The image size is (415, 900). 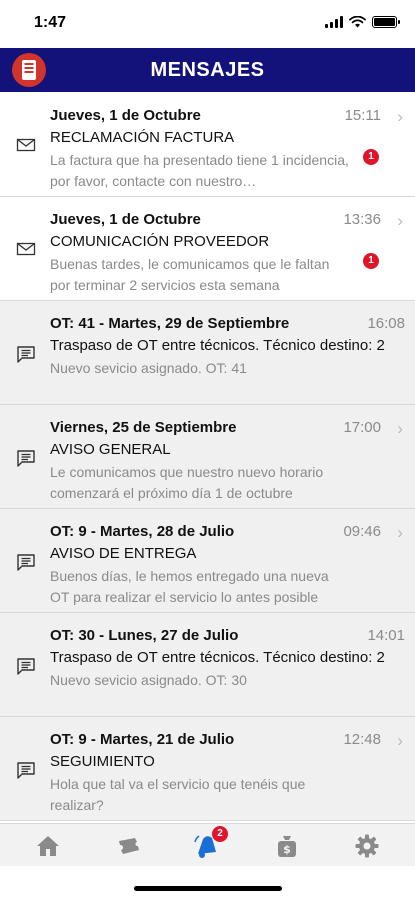 What do you see at coordinates (142, 137) in the screenshot?
I see `message-subject: RECLAMACIÓN FACTURA` at bounding box center [142, 137].